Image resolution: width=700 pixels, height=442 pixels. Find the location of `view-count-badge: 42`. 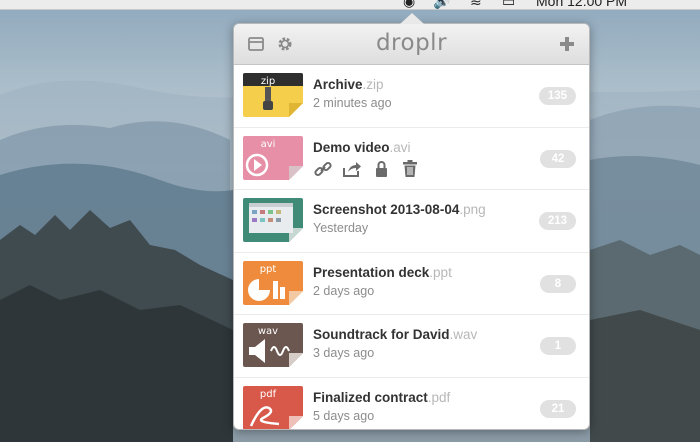

view-count-badge: 42 is located at coordinates (558, 158).